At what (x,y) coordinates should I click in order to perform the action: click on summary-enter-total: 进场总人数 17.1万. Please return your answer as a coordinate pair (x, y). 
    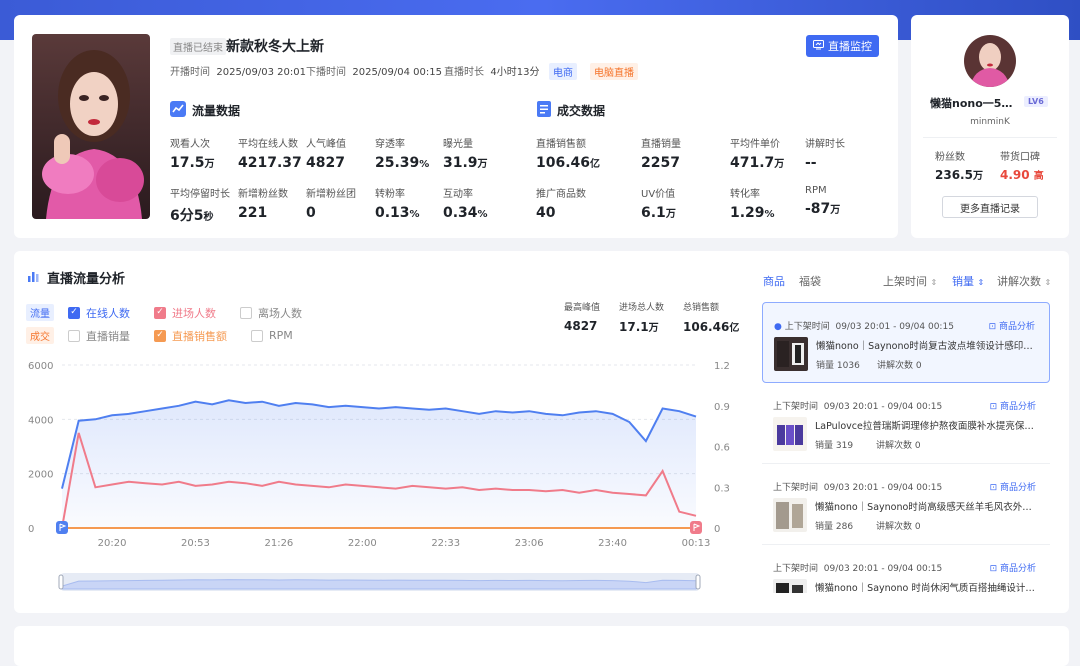
    Looking at the image, I should click on (642, 318).